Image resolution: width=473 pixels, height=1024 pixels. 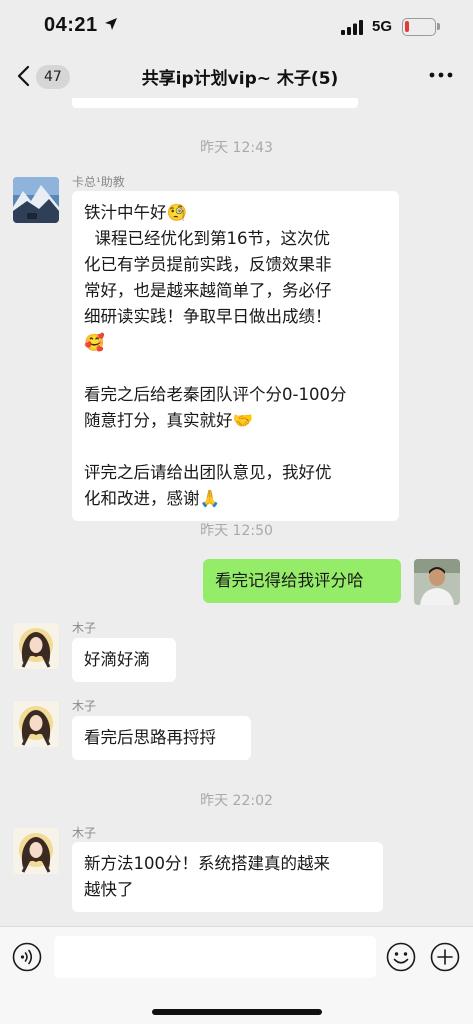 What do you see at coordinates (98, 182) in the screenshot?
I see `sender-name: 卡总¹助教` at bounding box center [98, 182].